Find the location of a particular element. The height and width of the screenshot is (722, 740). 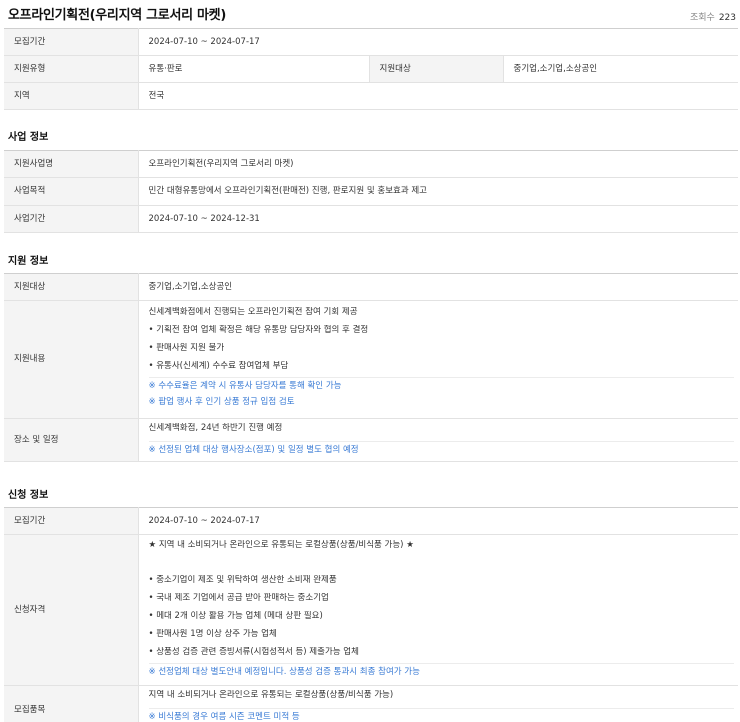

qualification-line: 상품성 검증 관련 증빙서류(시험성적서 등) 제출가능 업체 is located at coordinates (444, 655).